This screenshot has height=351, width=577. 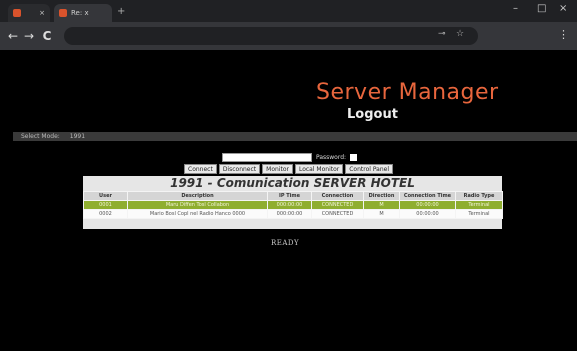 What do you see at coordinates (442, 34) in the screenshot?
I see `key-icon: ⊸` at bounding box center [442, 34].